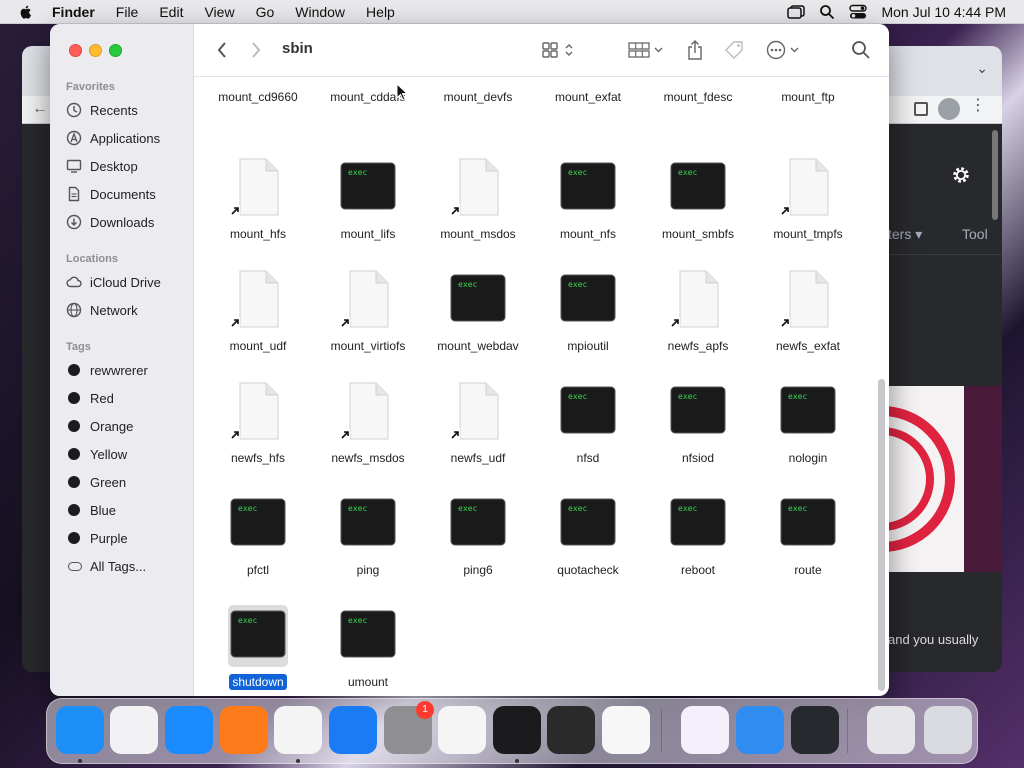 The image size is (1024, 768). I want to click on file-item: exec ping, so click(368, 546).